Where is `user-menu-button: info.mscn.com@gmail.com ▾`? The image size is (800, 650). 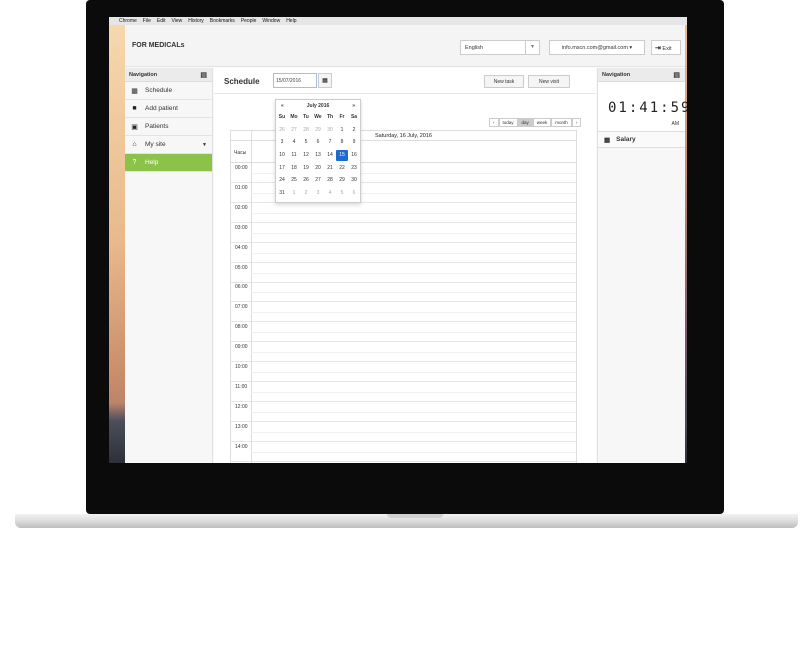 user-menu-button: info.mscn.com@gmail.com ▾ is located at coordinates (597, 47).